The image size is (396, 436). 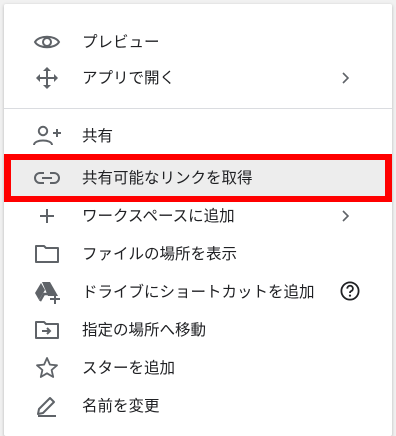 What do you see at coordinates (47, 136) in the screenshot?
I see `person-add-icon` at bounding box center [47, 136].